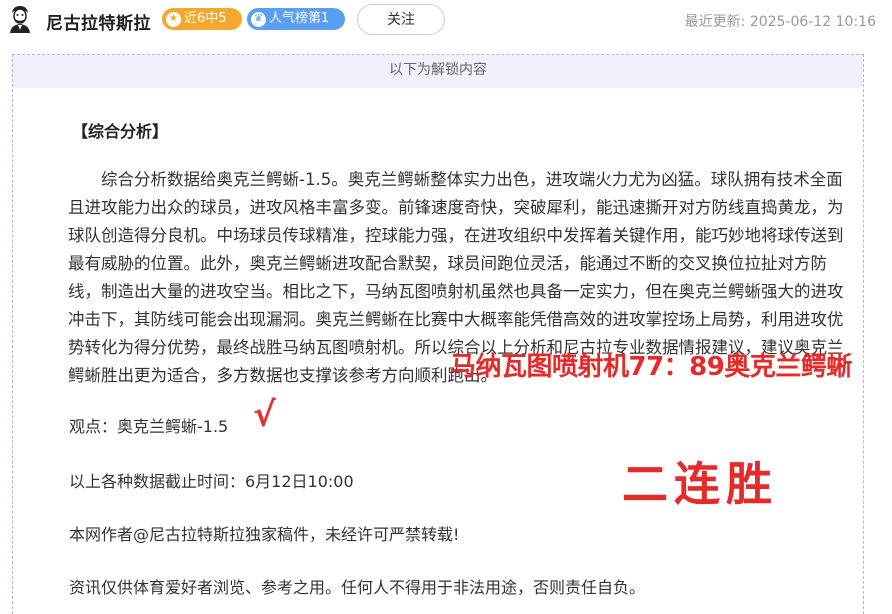  What do you see at coordinates (258, 19) in the screenshot?
I see `crown-icon: ♛` at bounding box center [258, 19].